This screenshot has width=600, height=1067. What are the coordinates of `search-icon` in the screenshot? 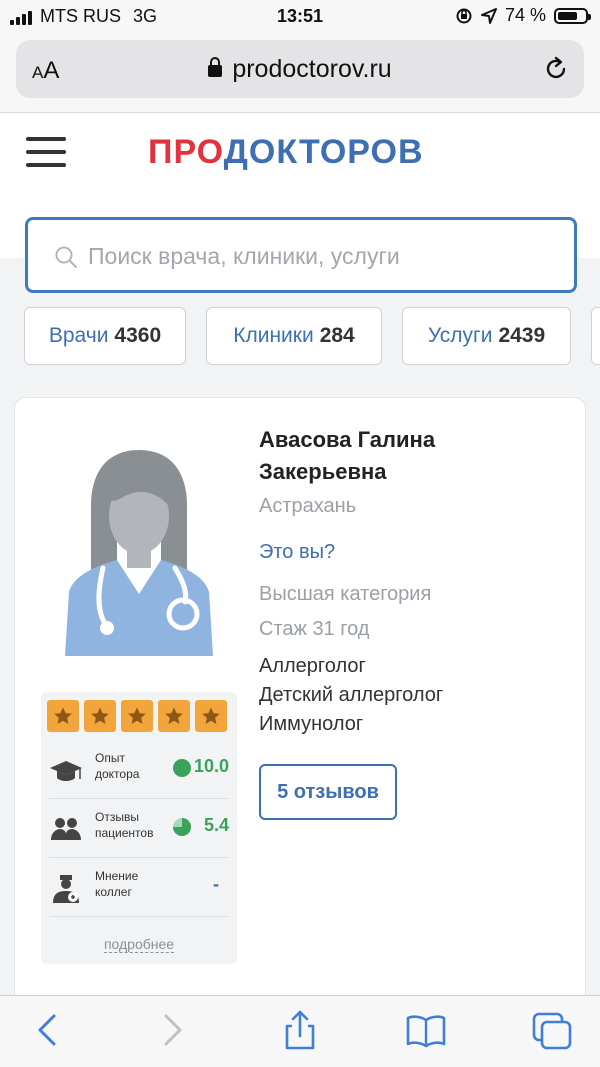 It's located at (66, 257).